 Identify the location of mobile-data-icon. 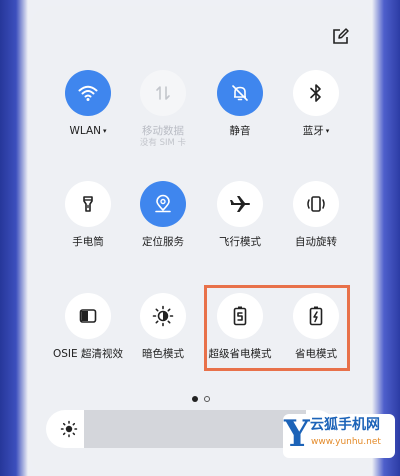
(163, 93).